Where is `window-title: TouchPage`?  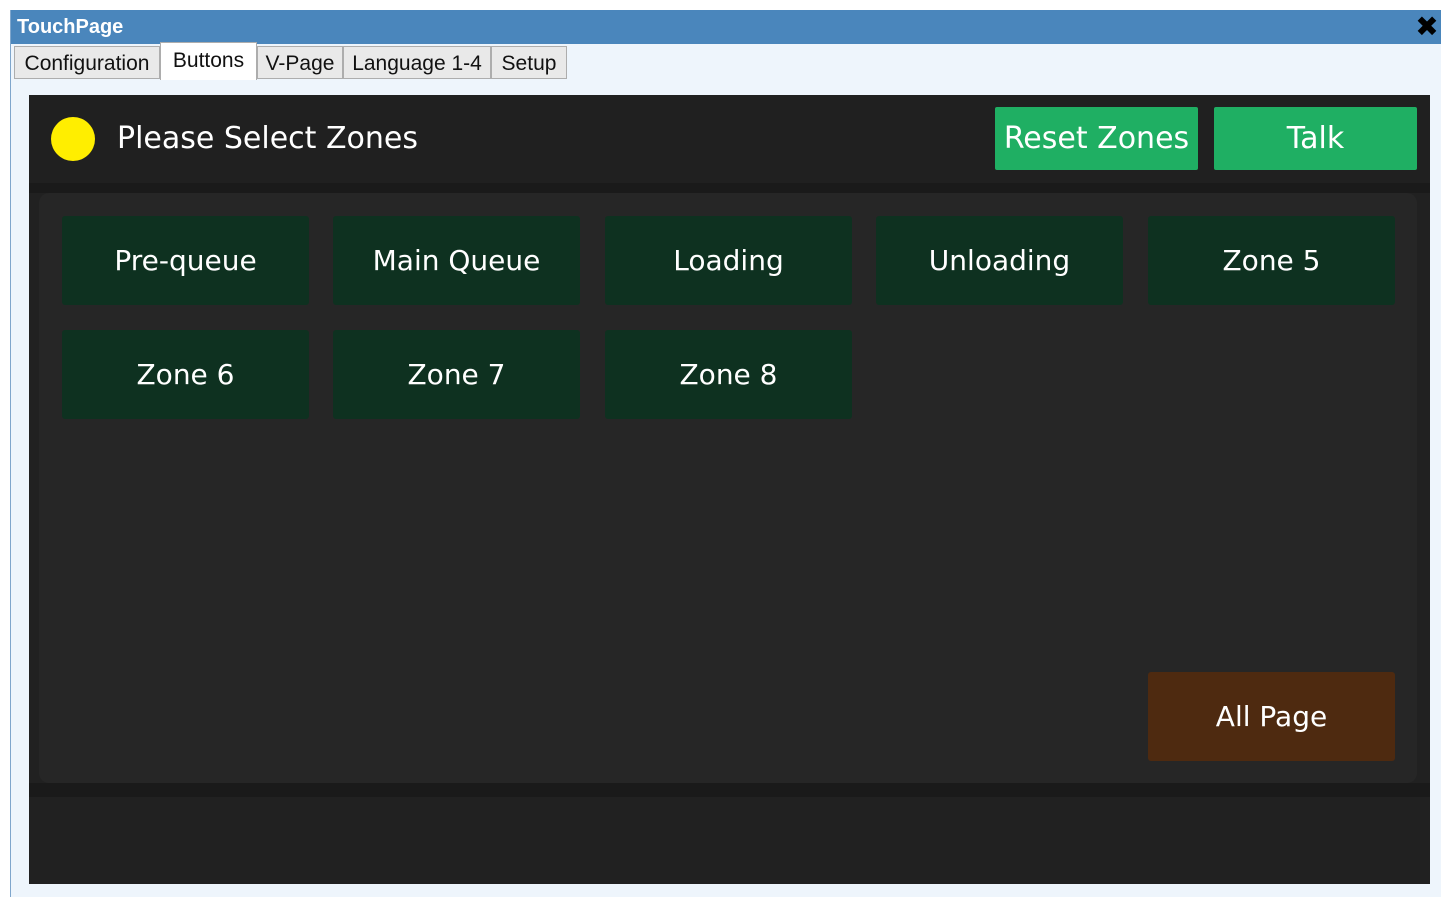 window-title: TouchPage is located at coordinates (70, 27).